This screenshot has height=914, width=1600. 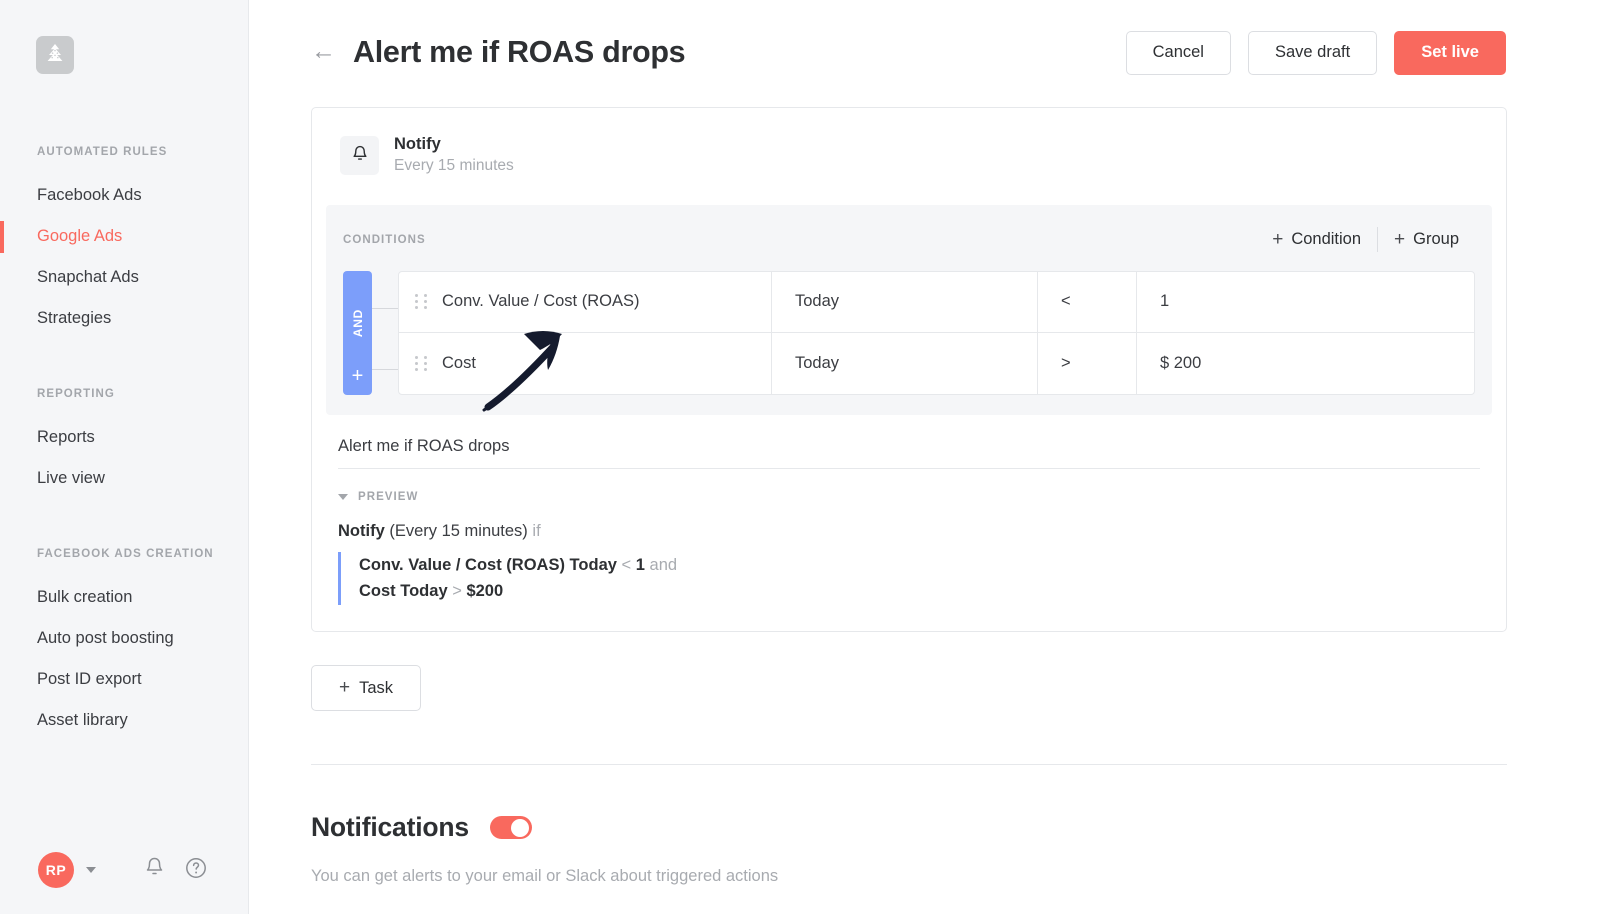 I want to click on app-logo, so click(x=55, y=55).